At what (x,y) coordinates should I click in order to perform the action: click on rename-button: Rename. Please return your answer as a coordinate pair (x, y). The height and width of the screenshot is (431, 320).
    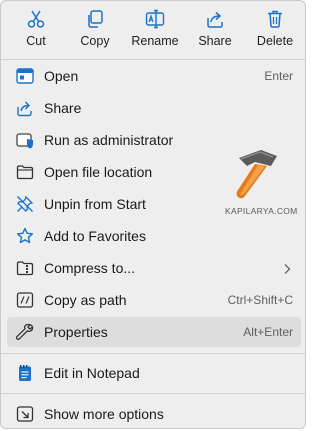
    Looking at the image, I should click on (155, 30).